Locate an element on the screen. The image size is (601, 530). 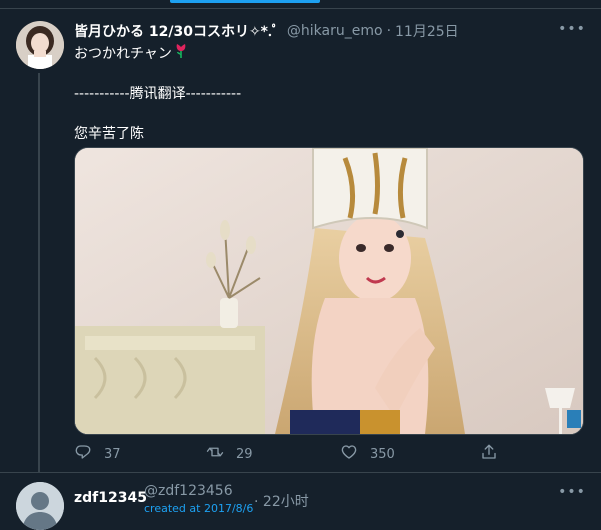
timestamp: · 22小时 is located at coordinates (281, 501).